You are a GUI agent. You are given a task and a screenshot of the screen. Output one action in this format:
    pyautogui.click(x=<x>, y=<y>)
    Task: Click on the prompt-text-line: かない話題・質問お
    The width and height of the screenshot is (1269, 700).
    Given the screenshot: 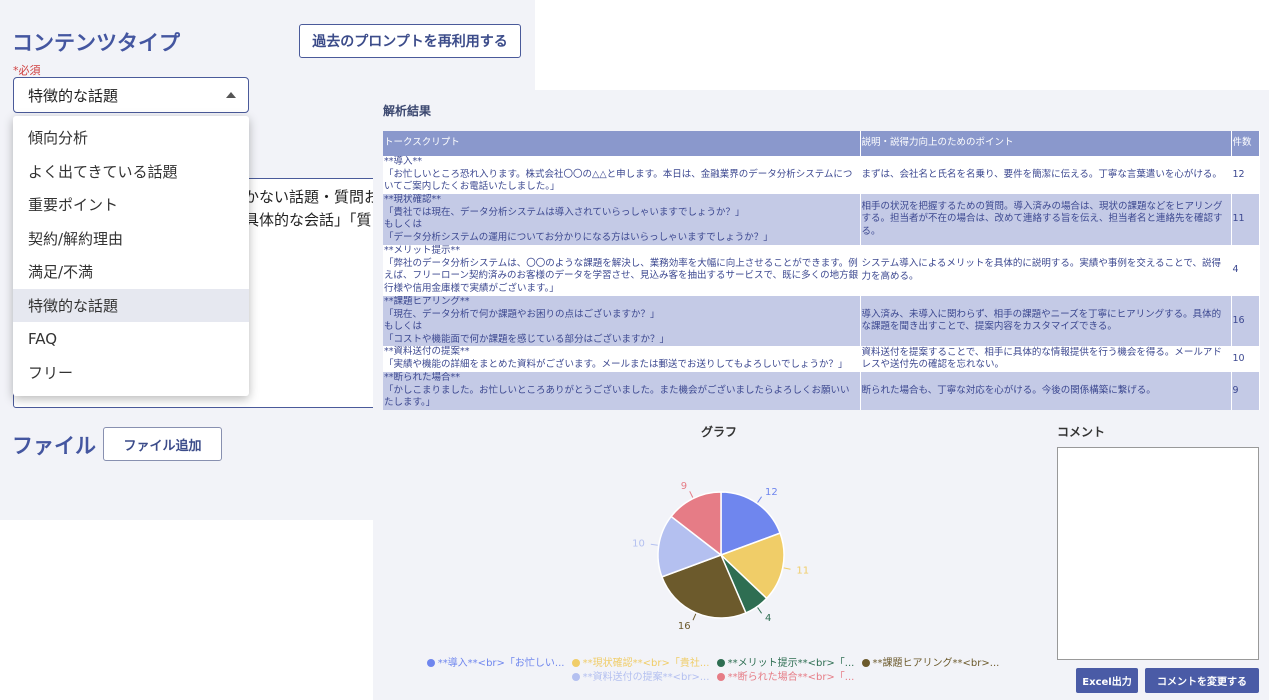 What is the action you would take?
    pyautogui.click(x=312, y=197)
    